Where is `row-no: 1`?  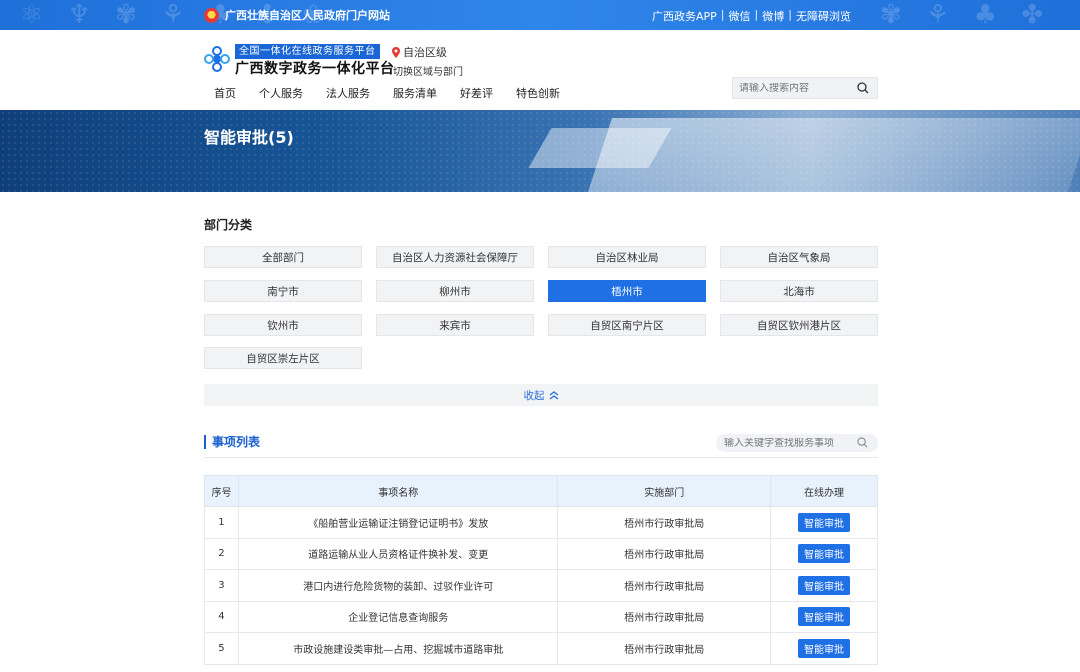
row-no: 1 is located at coordinates (221, 522).